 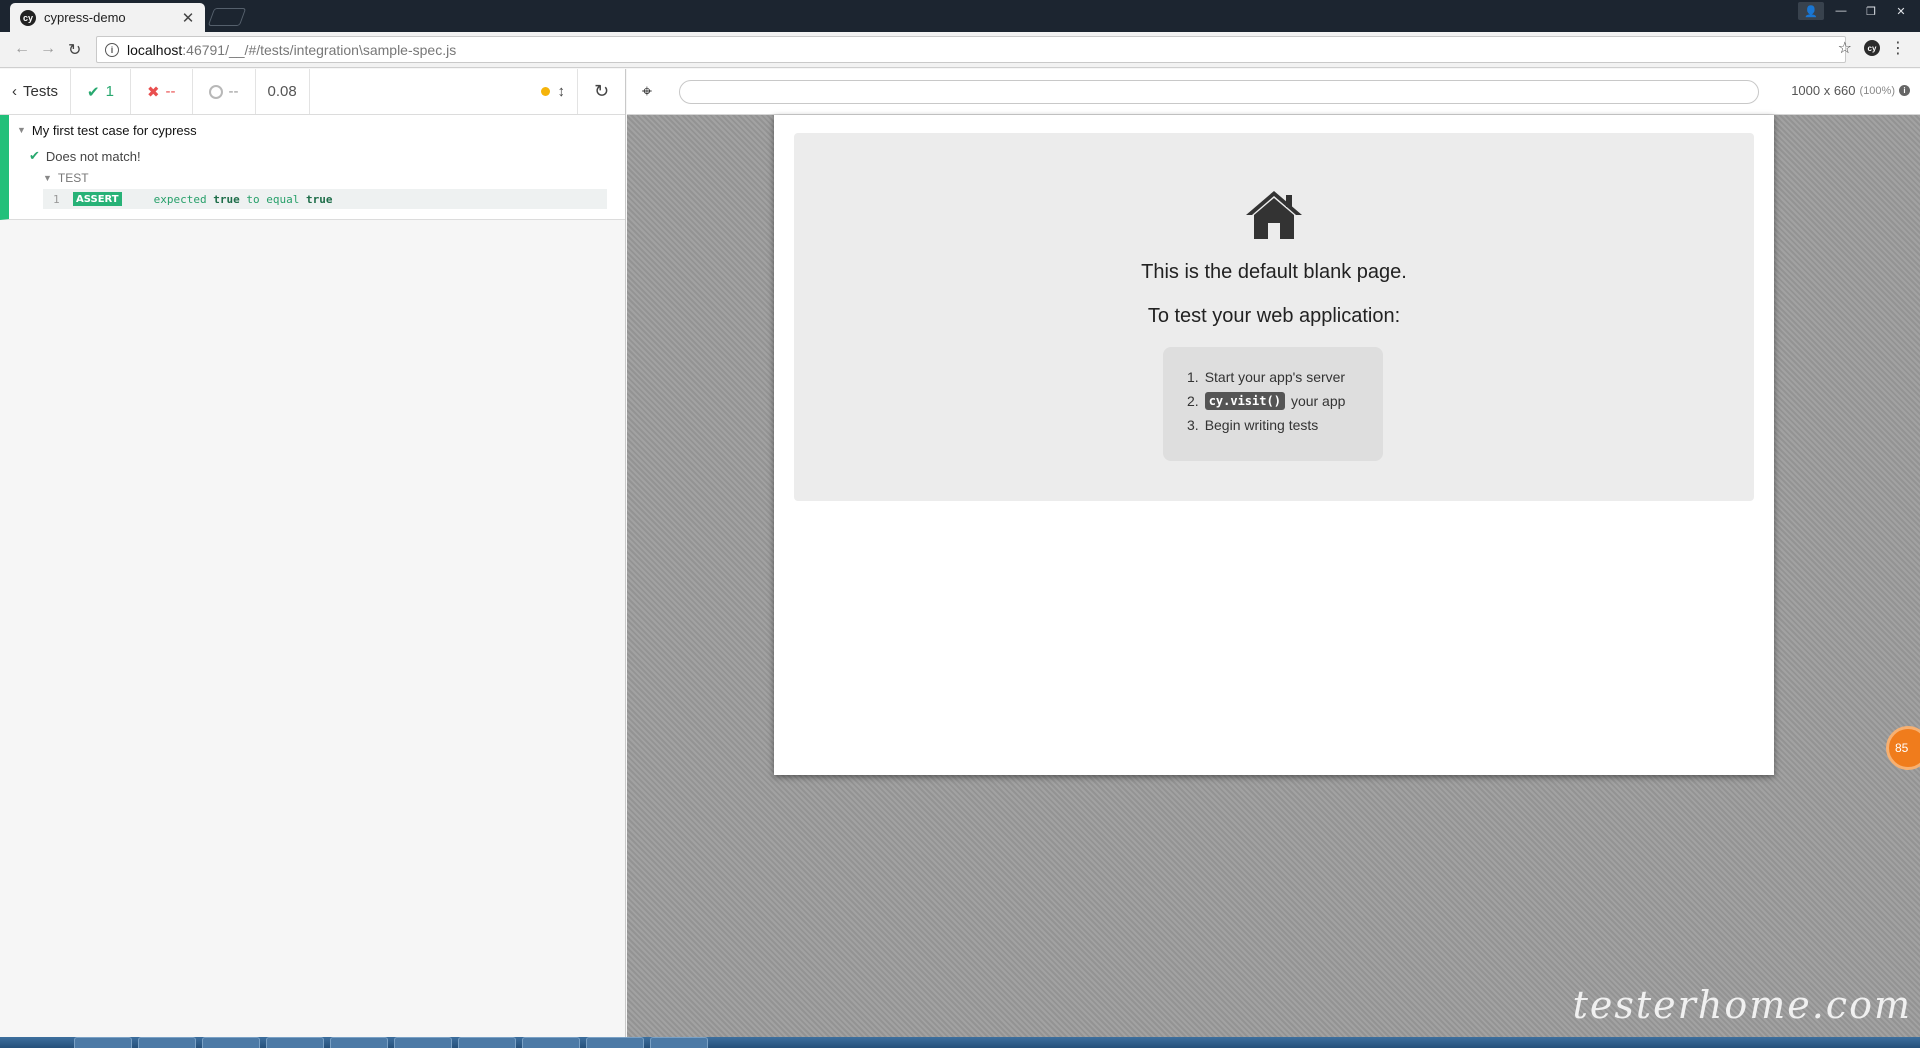 What do you see at coordinates (170, 91) in the screenshot?
I see `failed-count: --` at bounding box center [170, 91].